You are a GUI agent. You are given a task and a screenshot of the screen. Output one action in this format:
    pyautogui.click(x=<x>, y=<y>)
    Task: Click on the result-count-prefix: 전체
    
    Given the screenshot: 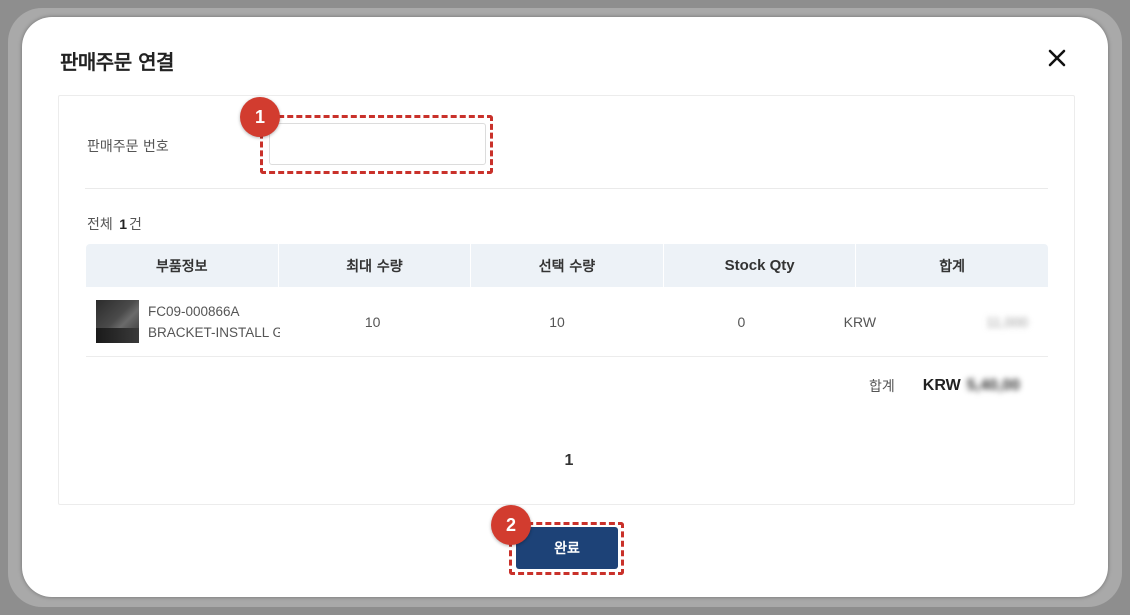 What is the action you would take?
    pyautogui.click(x=100, y=225)
    